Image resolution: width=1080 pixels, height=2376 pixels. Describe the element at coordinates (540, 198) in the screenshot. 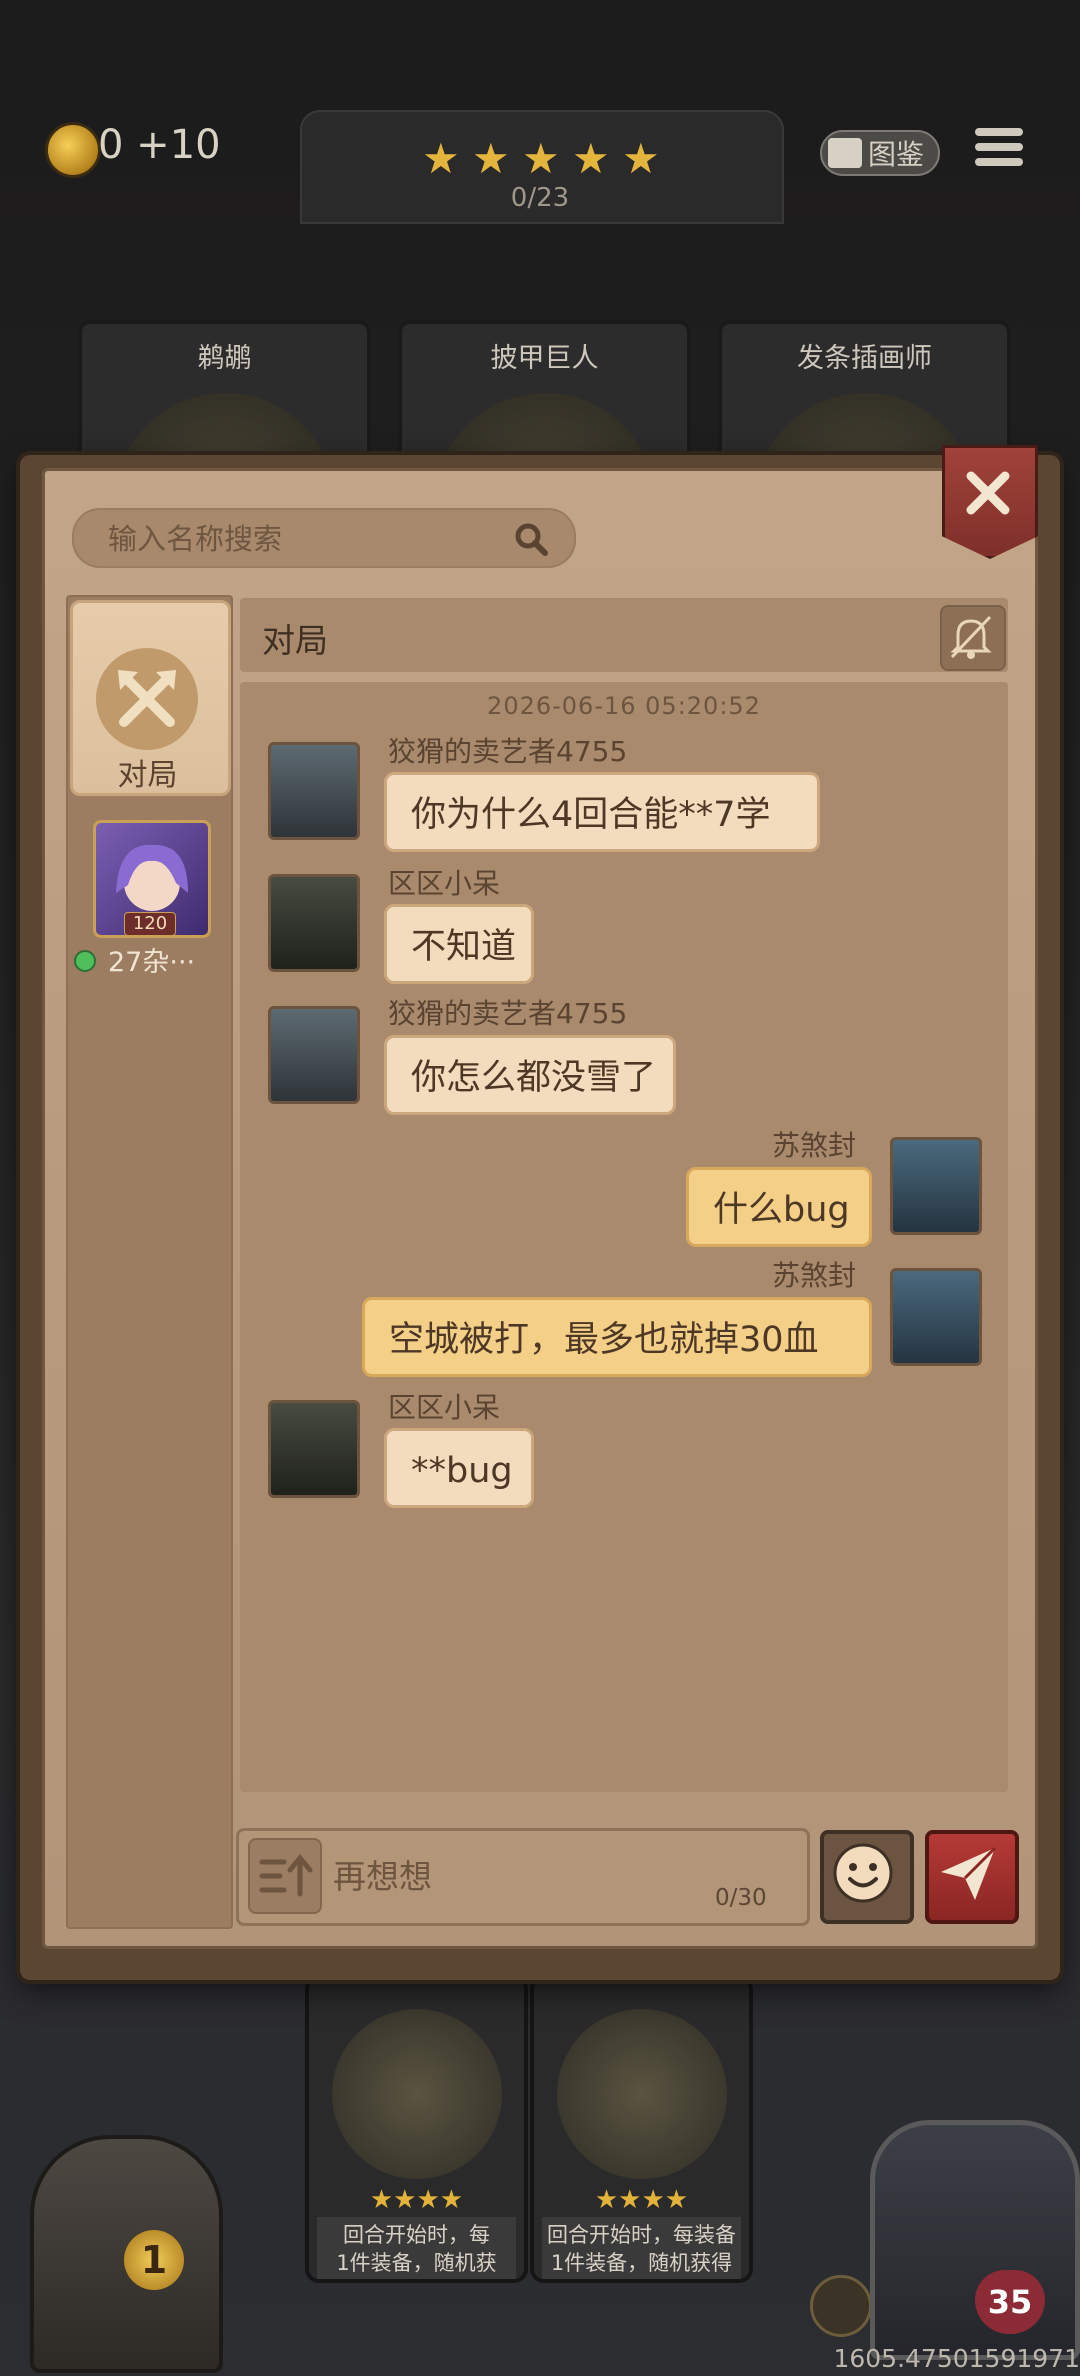

I see `progress-counter: 0/23` at that location.